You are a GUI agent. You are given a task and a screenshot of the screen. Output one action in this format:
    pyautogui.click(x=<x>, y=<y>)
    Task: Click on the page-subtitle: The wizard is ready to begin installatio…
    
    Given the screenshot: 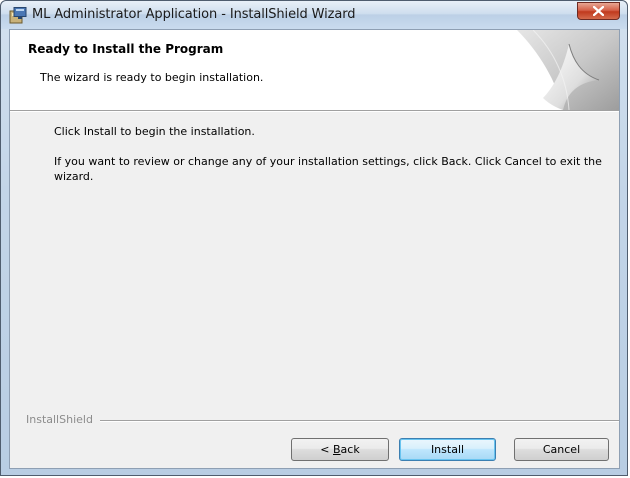 What is the action you would take?
    pyautogui.click(x=152, y=77)
    